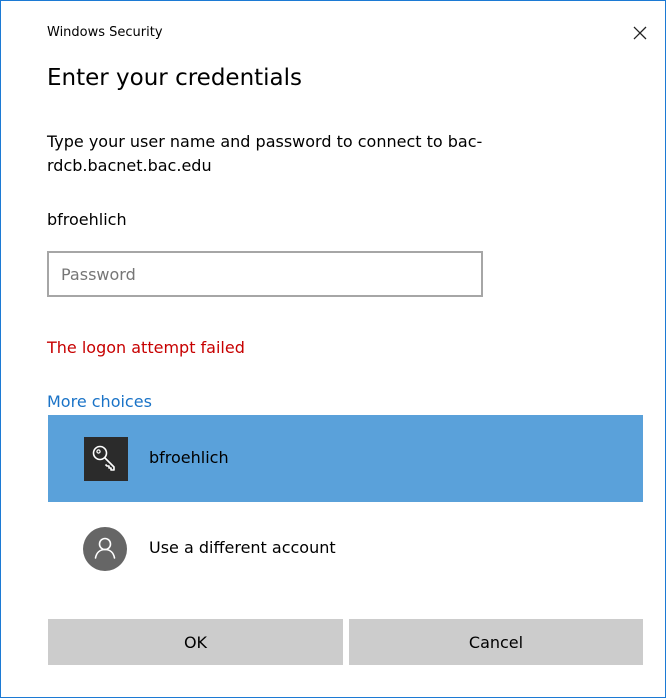 The width and height of the screenshot is (666, 698). What do you see at coordinates (175, 78) in the screenshot?
I see `dialog-heading: Enter your credentials` at bounding box center [175, 78].